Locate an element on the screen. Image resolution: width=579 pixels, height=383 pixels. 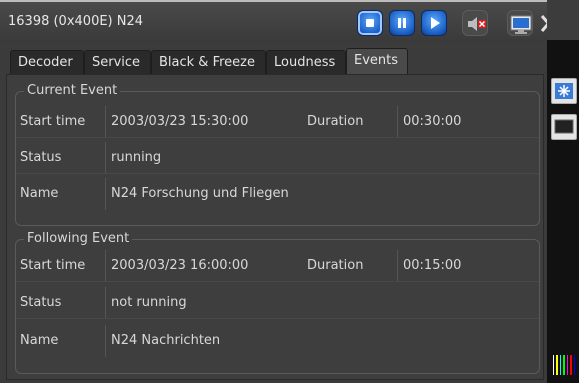
monitor-icon is located at coordinates (521, 24).